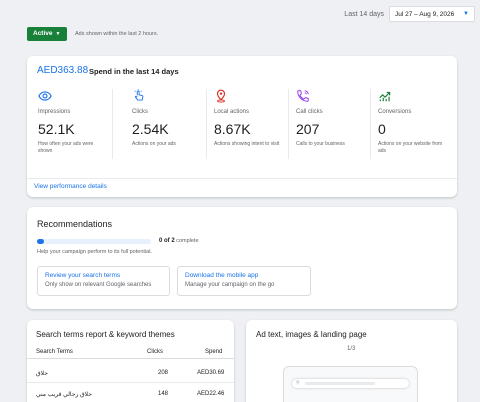 The height and width of the screenshot is (402, 480). I want to click on spend-amount: AED363.88, so click(63, 70).